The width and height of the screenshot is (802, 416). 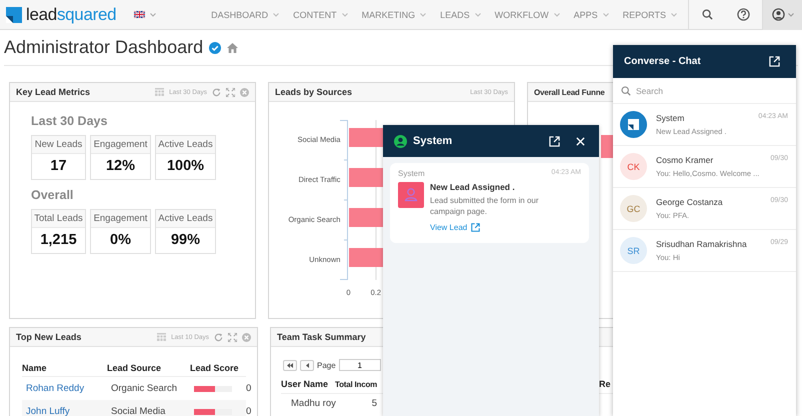 What do you see at coordinates (373, 403) in the screenshot?
I see `table-cell-text: 5` at bounding box center [373, 403].